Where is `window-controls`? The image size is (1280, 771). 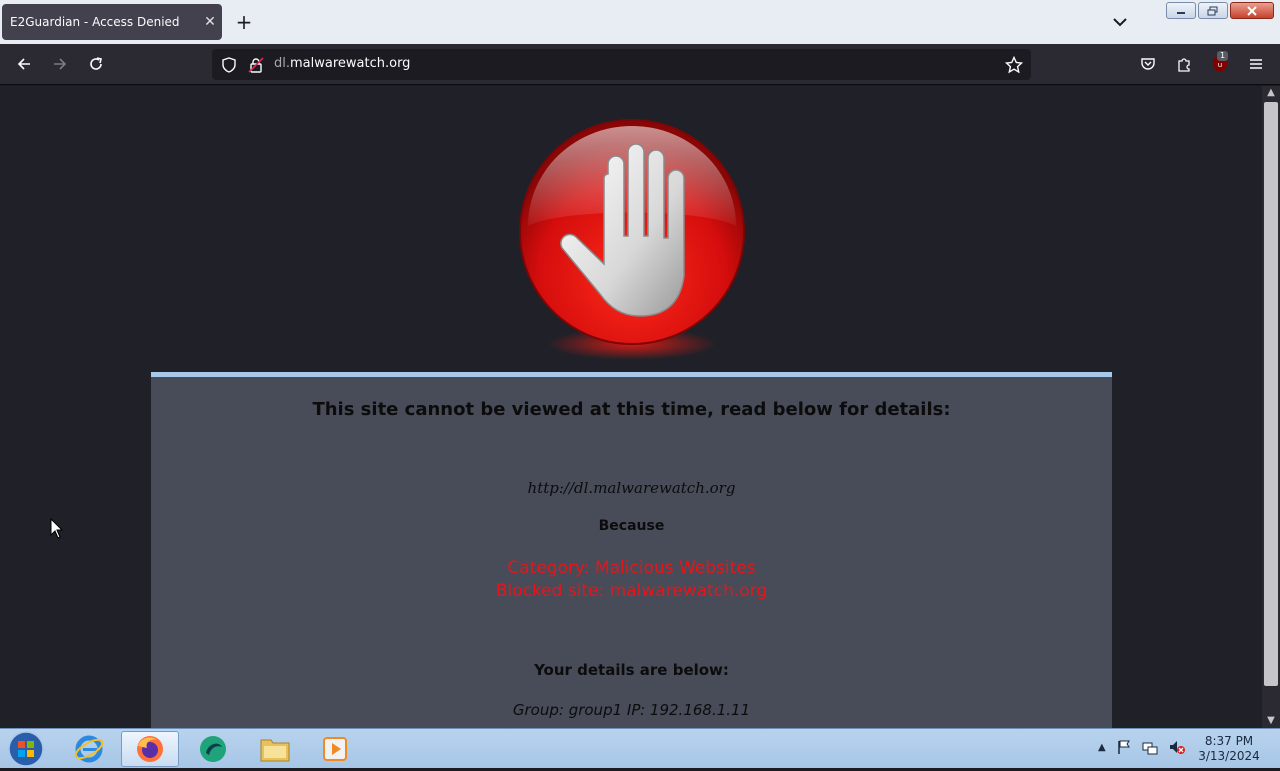 window-controls is located at coordinates (1220, 10).